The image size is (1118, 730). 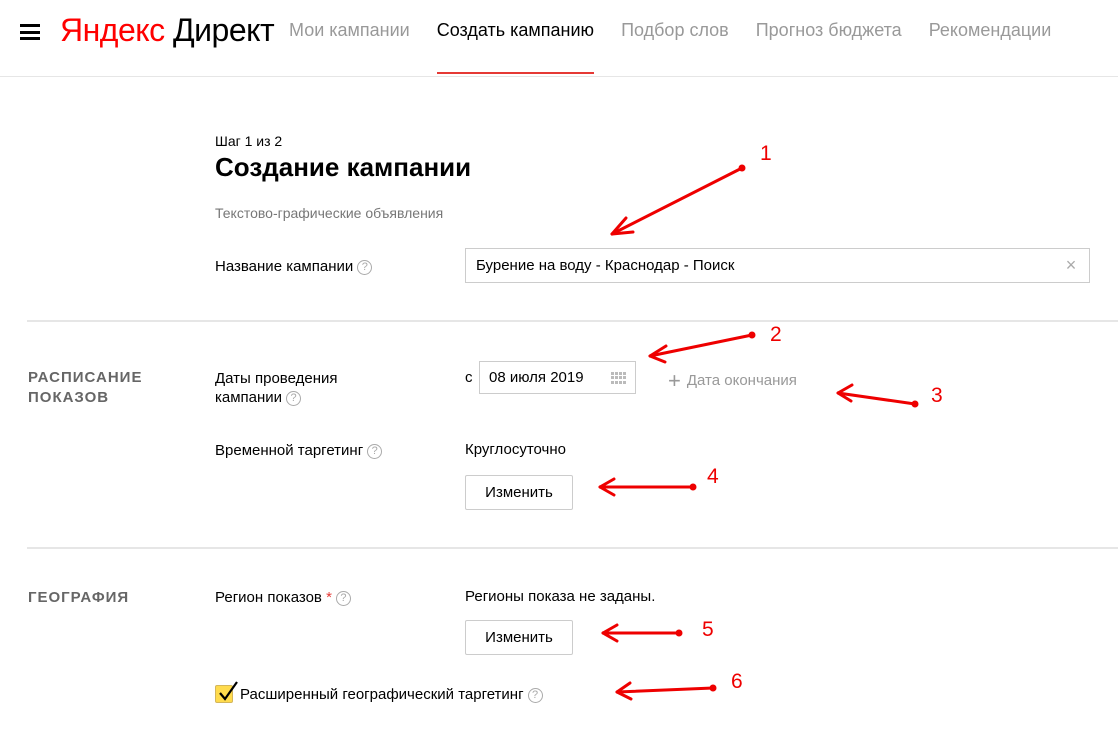 I want to click on plus-icon: +, so click(x=674, y=380).